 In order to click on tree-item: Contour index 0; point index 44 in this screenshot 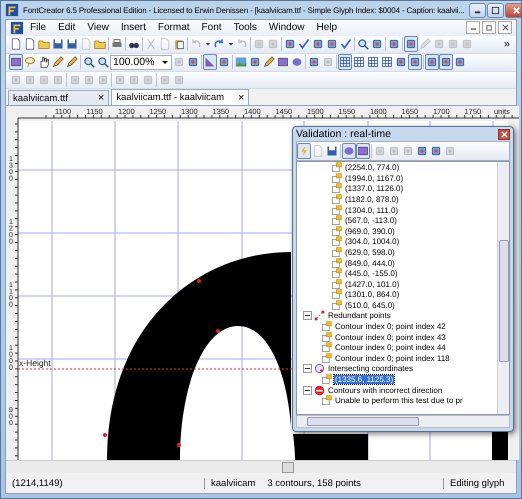, I will do `click(390, 347)`.